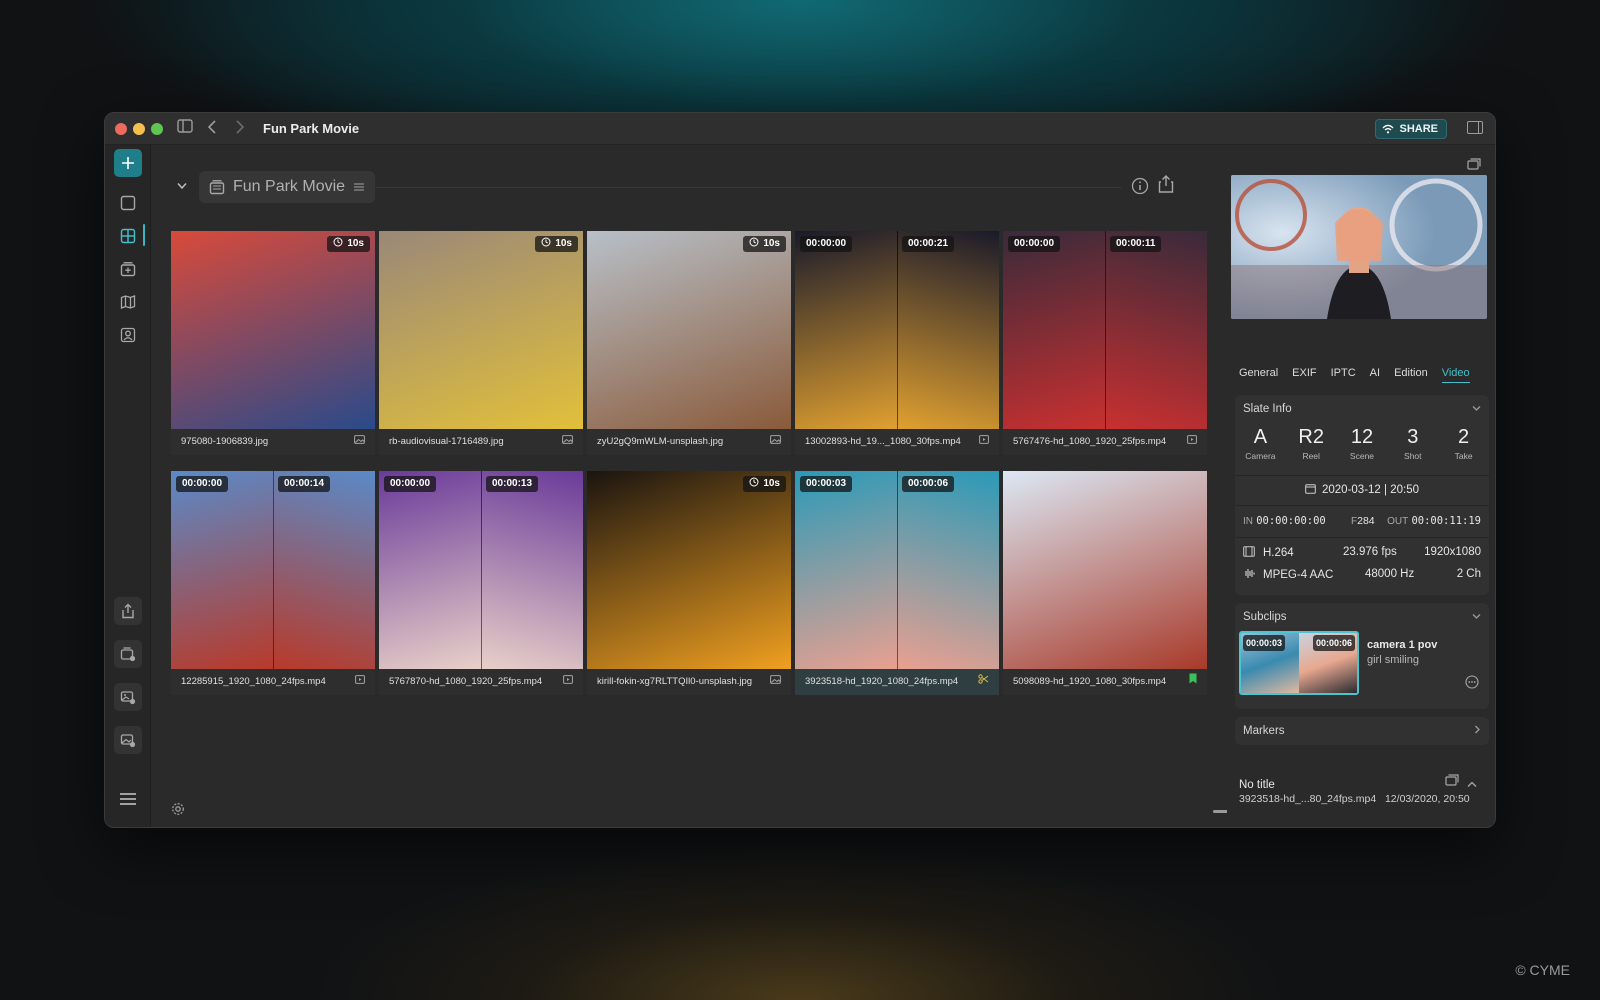 The image size is (1600, 1000). What do you see at coordinates (1343, 375) in the screenshot?
I see `tab-iptc: IPTC` at bounding box center [1343, 375].